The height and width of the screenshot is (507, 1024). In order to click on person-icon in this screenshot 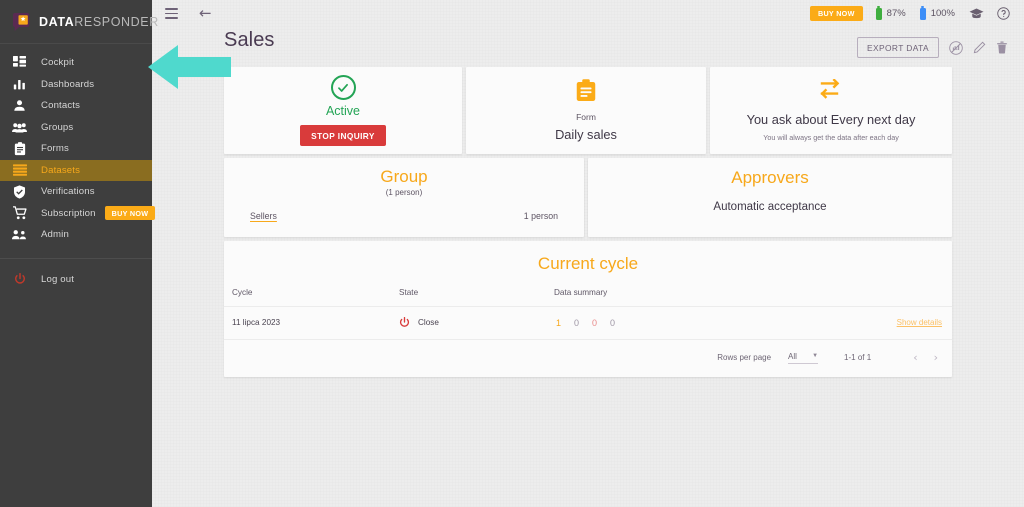, I will do `click(19, 105)`.